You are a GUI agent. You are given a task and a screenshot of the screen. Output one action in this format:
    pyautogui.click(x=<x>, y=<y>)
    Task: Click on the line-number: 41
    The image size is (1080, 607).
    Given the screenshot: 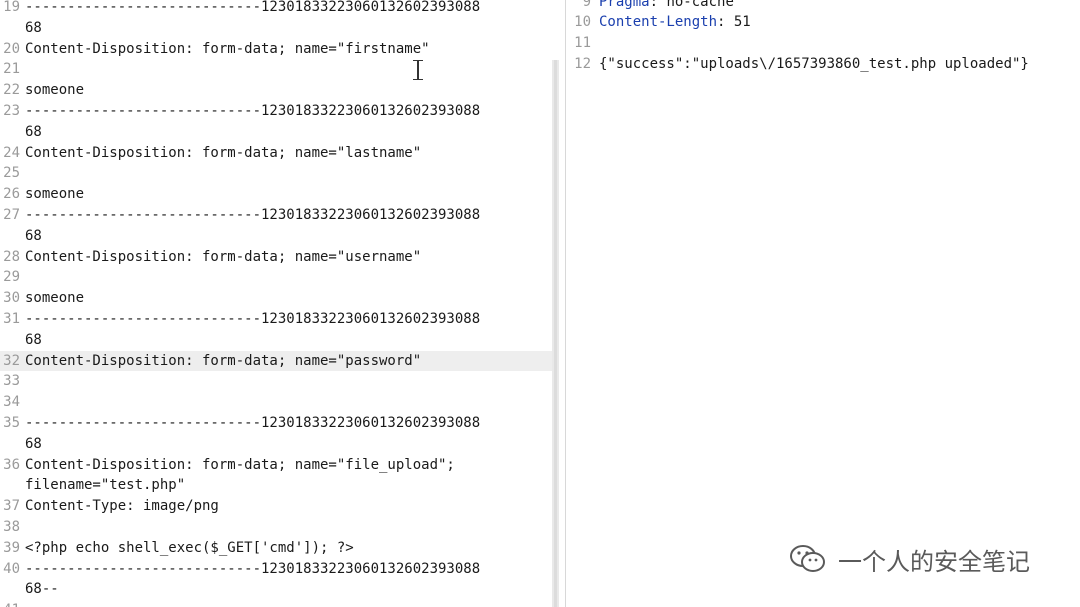 What is the action you would take?
    pyautogui.click(x=10, y=603)
    